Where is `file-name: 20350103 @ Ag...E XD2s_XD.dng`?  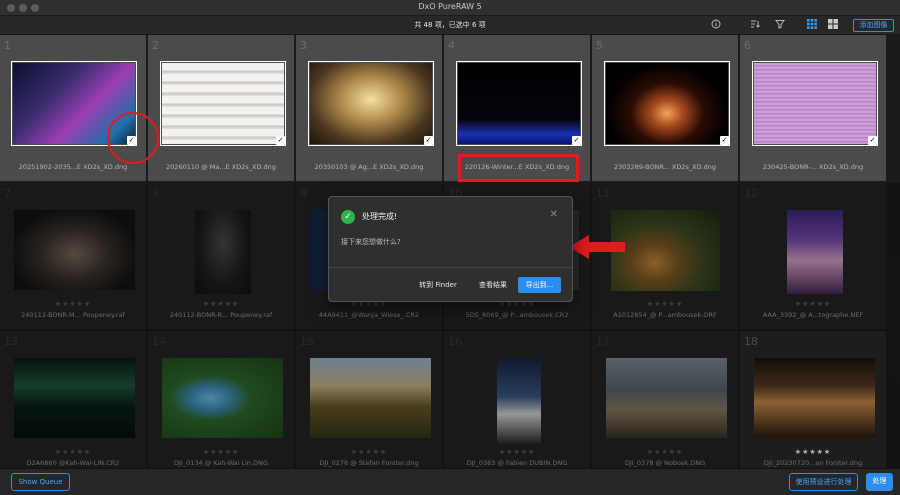 file-name: 20350103 @ Ag...E XD2s_XD.dng is located at coordinates (369, 167).